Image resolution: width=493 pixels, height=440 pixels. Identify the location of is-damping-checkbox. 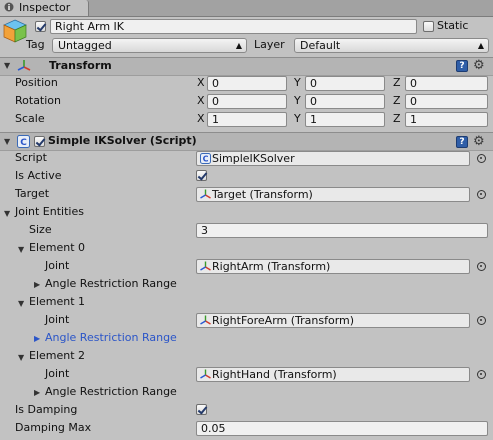
(201, 409).